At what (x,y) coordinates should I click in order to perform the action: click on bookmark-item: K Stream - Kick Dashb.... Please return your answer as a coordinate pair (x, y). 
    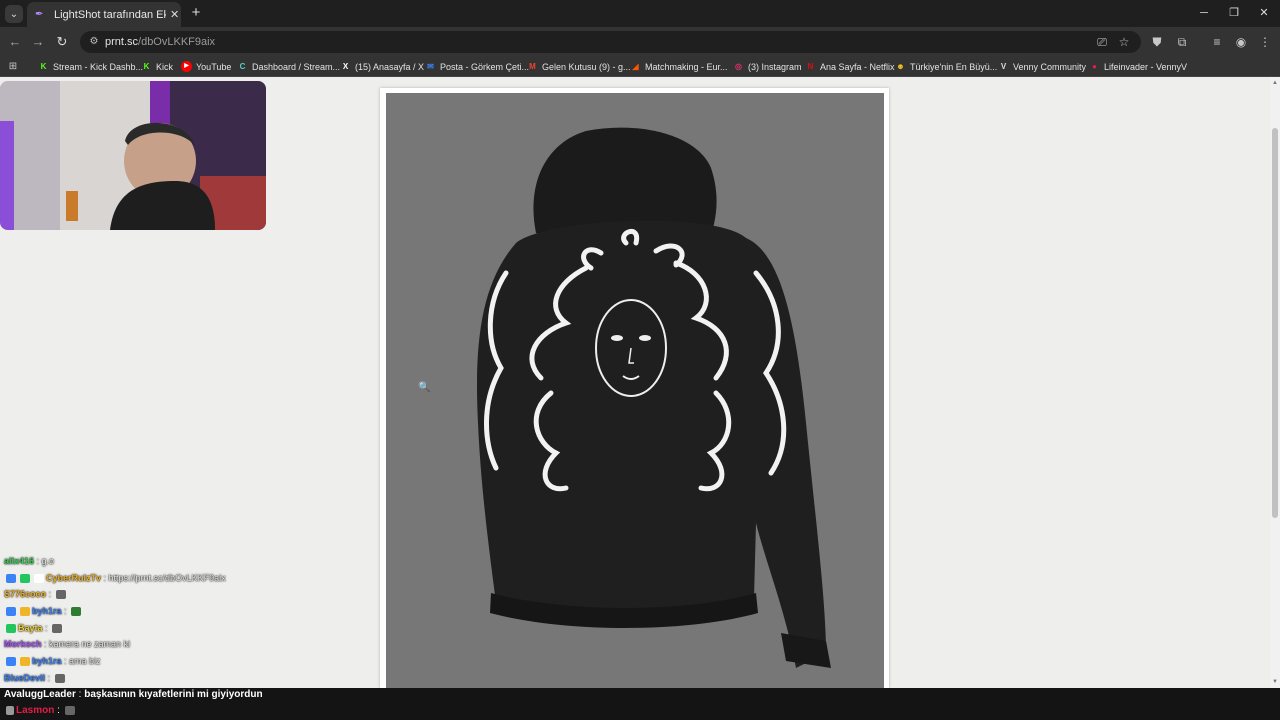
    Looking at the image, I should click on (90, 66).